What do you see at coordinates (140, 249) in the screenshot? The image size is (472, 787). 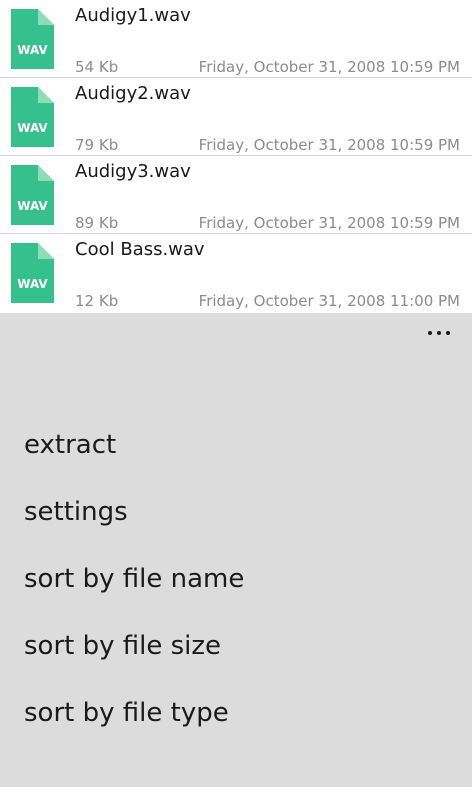 I see `file-name: Cool Bass.wav` at bounding box center [140, 249].